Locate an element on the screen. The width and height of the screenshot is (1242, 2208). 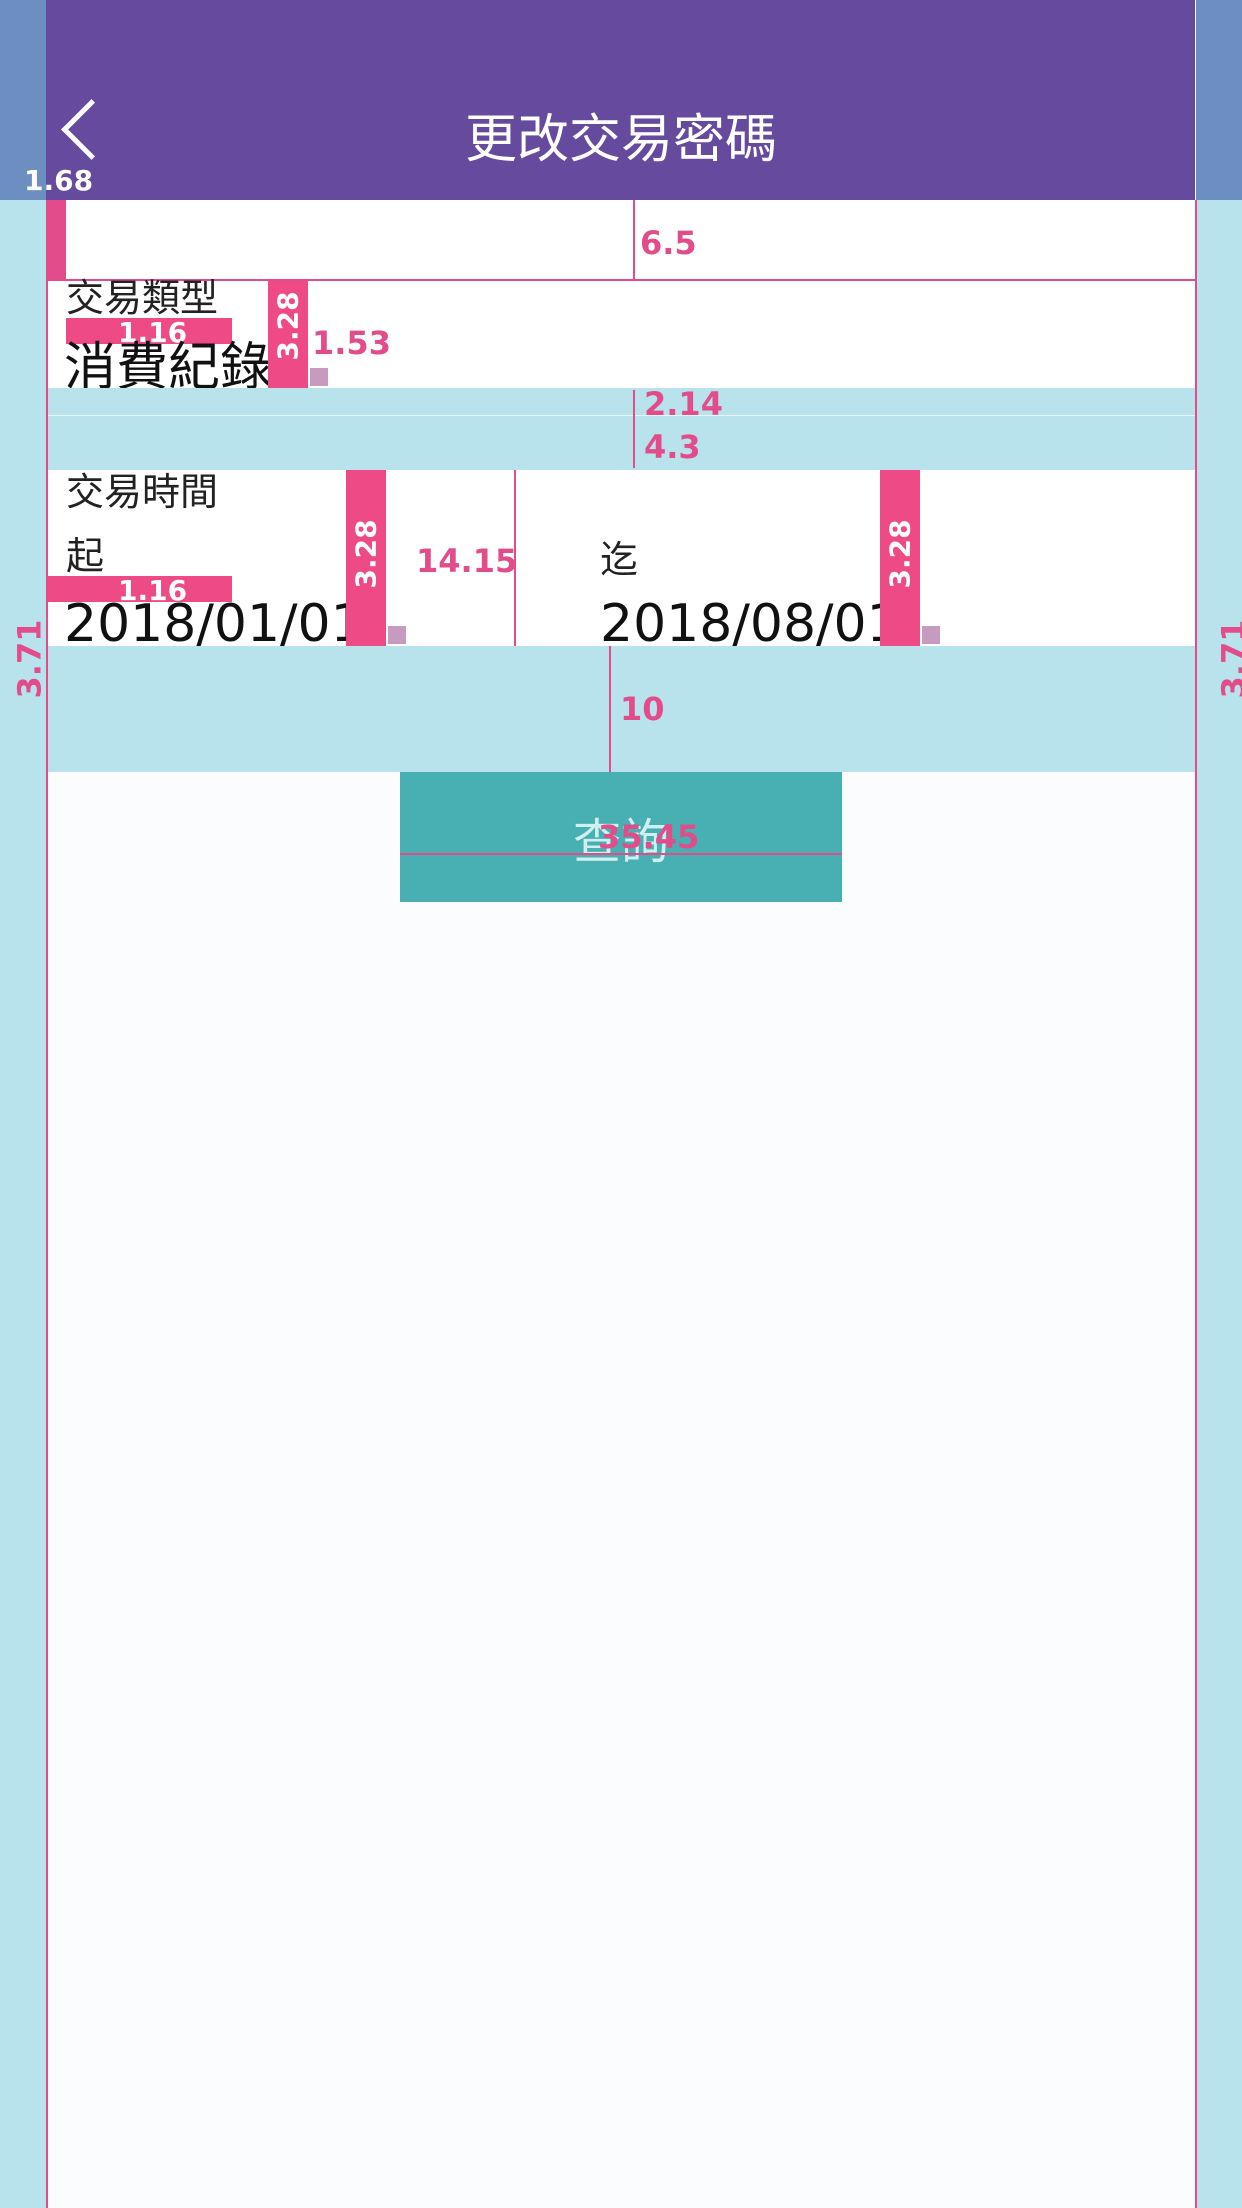
annotation-value-gap: 1.53 is located at coordinates (351, 343).